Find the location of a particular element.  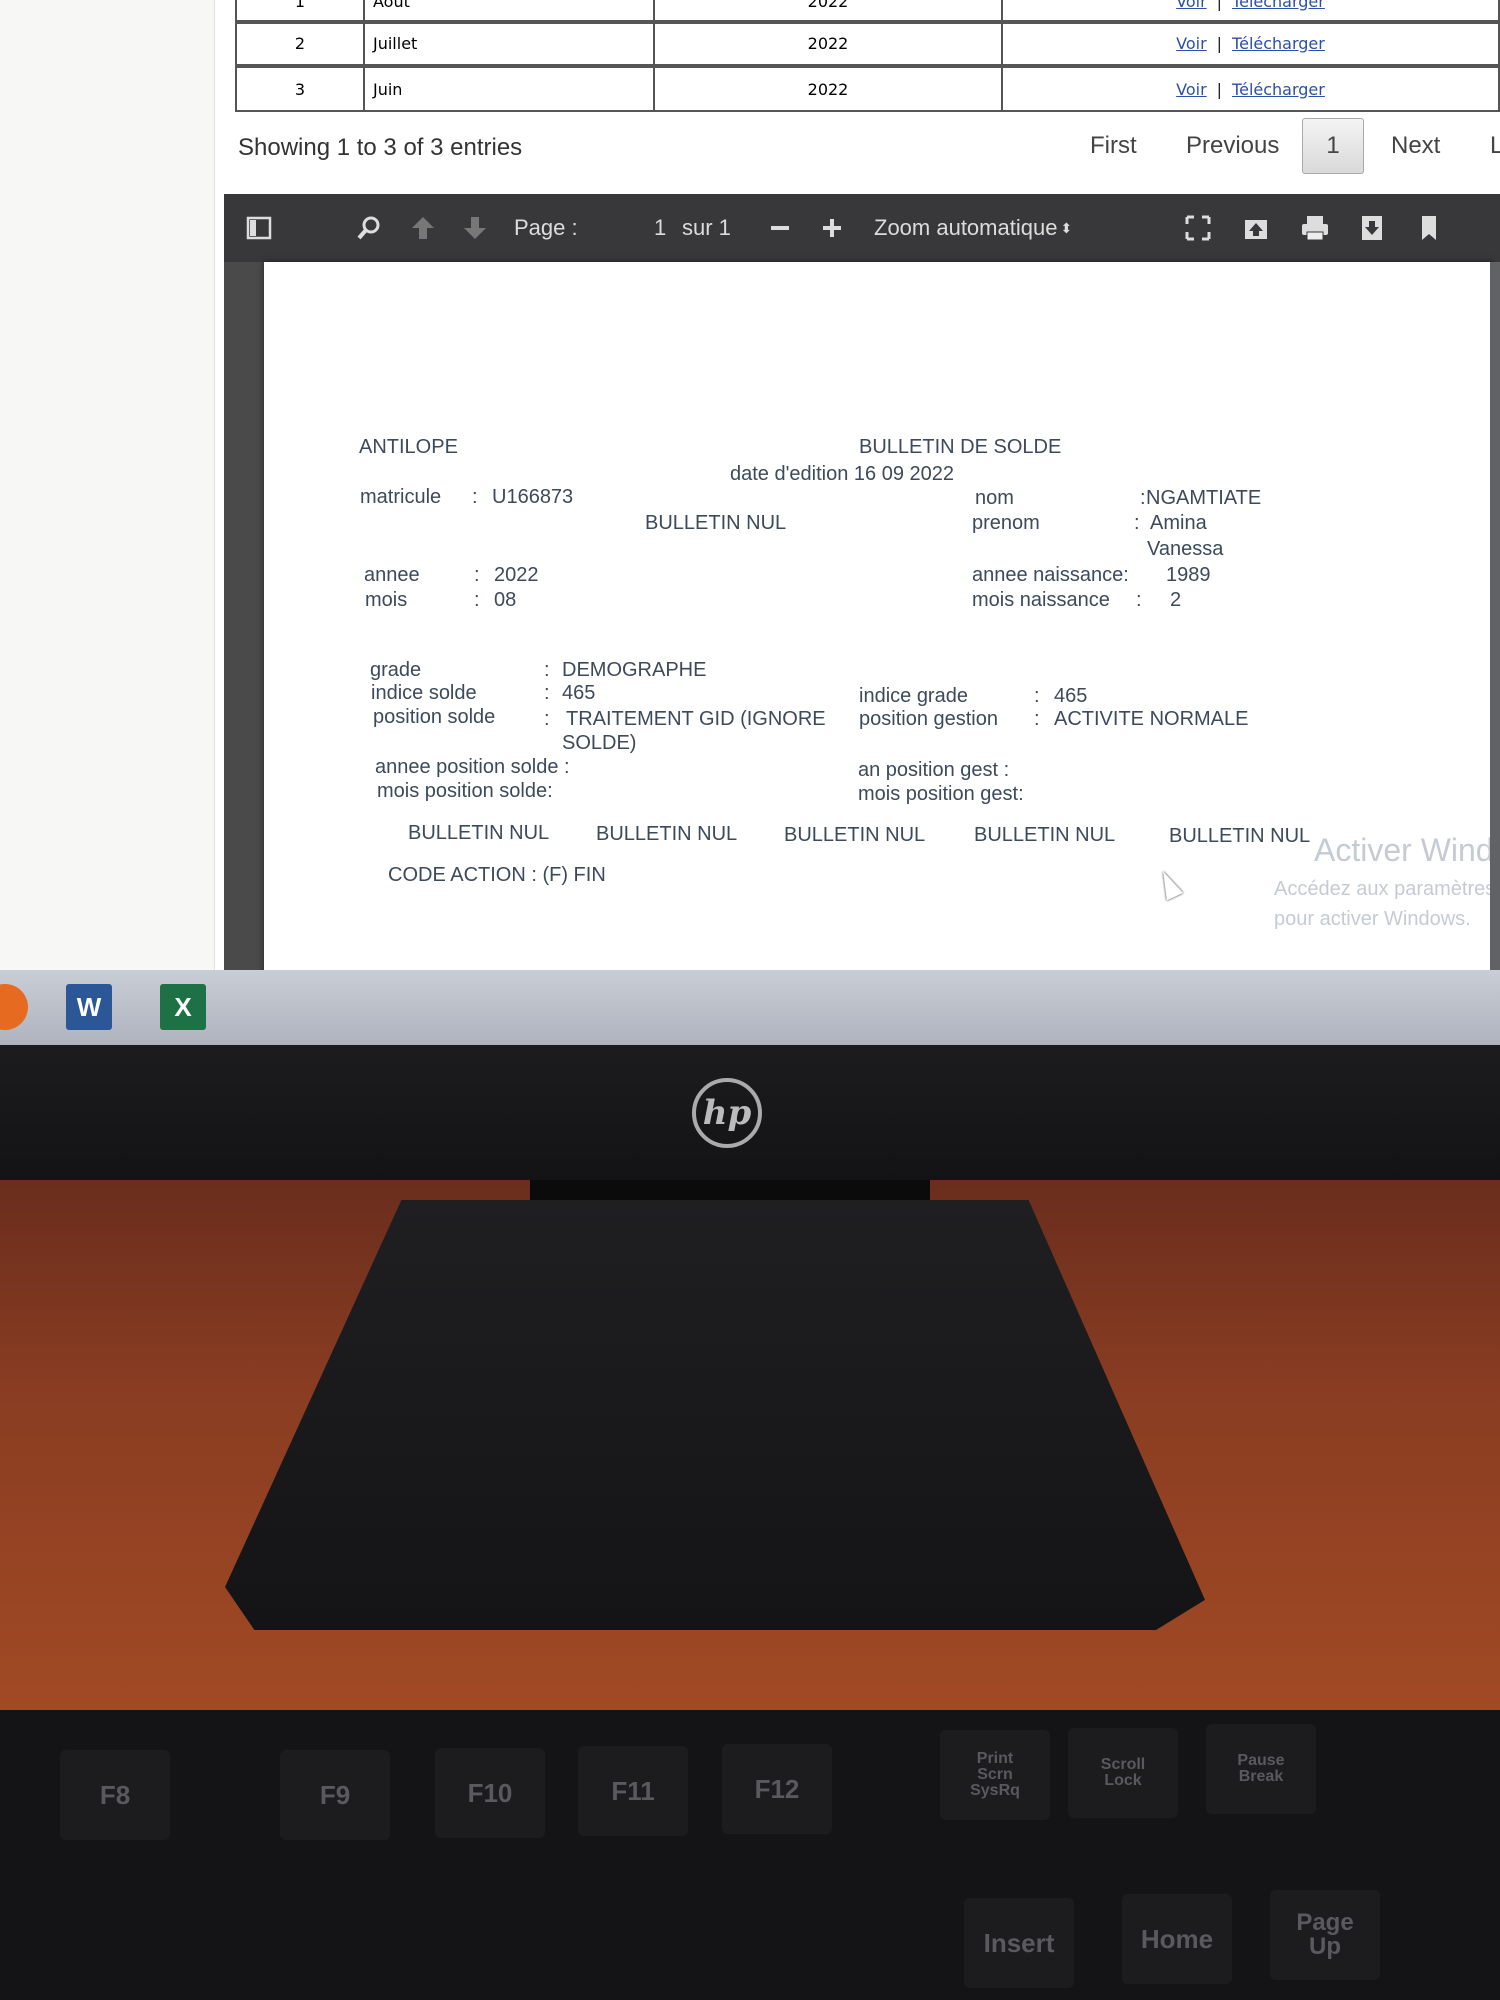

zoom-select: Zoom automatique ⬍ is located at coordinates (973, 228).